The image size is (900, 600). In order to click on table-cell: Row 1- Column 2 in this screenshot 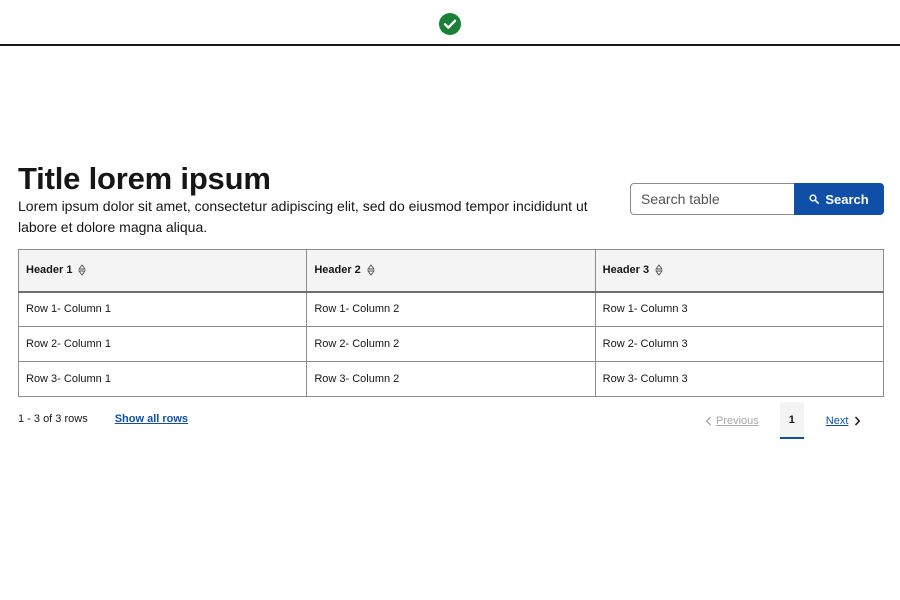, I will do `click(451, 309)`.